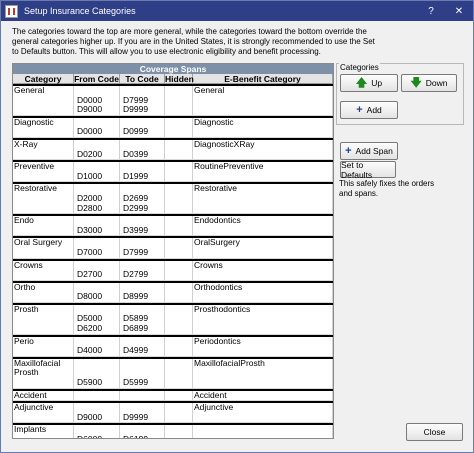  Describe the element at coordinates (263, 395) in the screenshot. I see `ebenefit-cell: Accident` at that location.